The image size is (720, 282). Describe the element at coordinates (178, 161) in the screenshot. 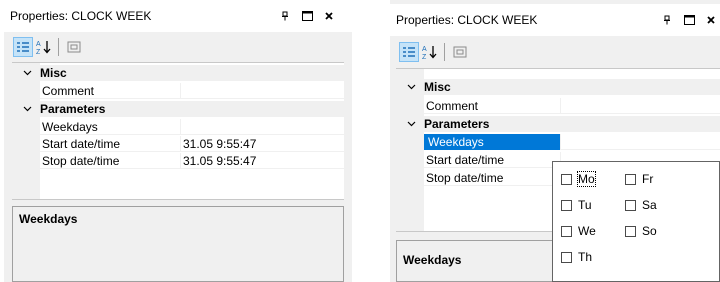

I see `property-row-stop-datetime: Stop date/time 31.05 9:55:47` at that location.